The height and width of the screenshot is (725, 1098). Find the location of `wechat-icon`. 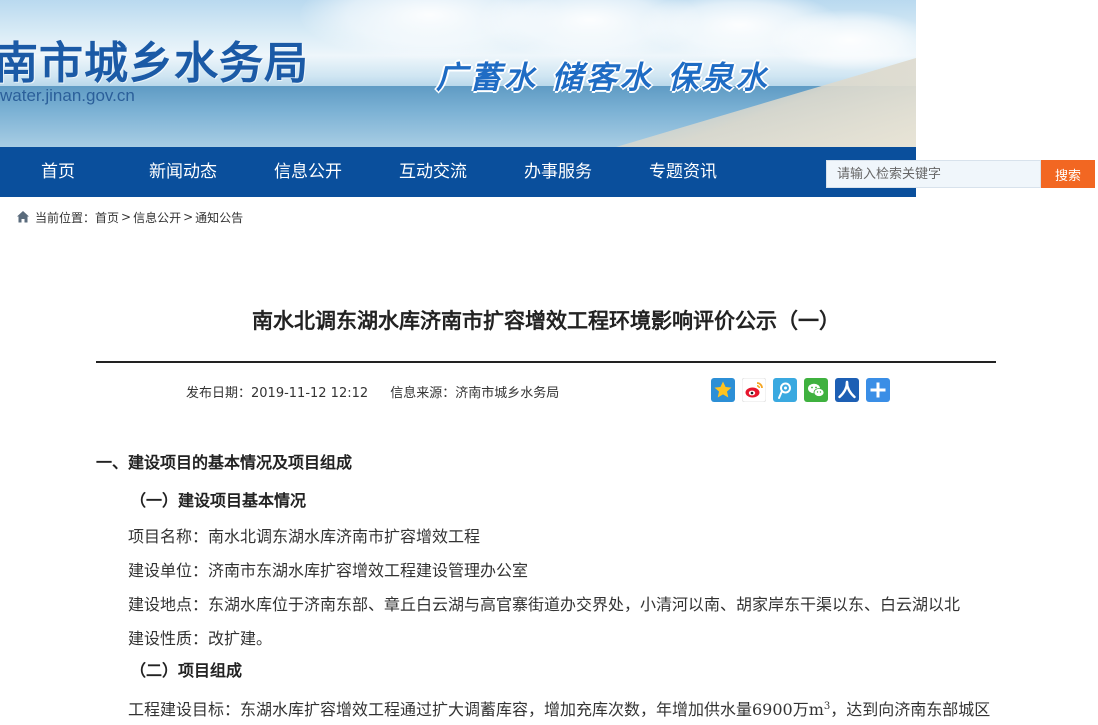

wechat-icon is located at coordinates (816, 390).